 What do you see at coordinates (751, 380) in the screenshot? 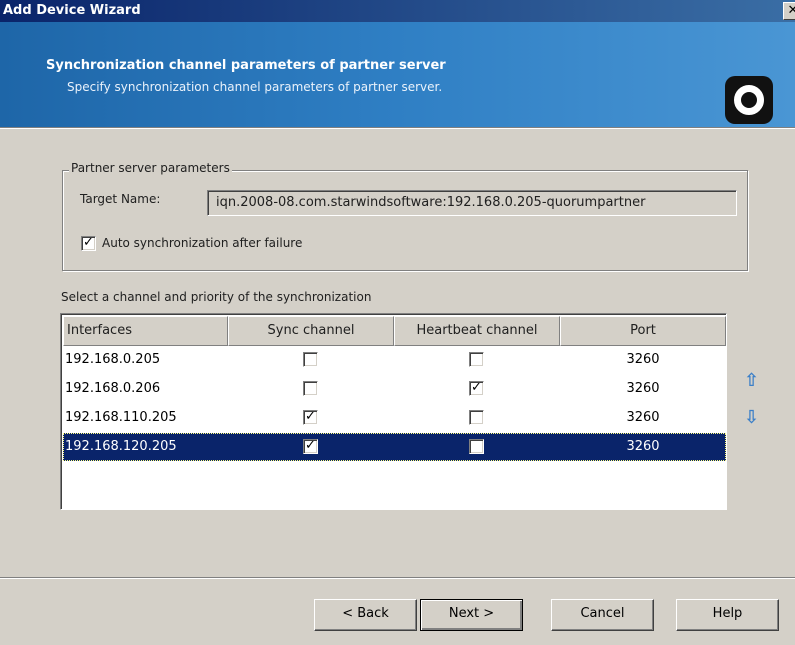
I see `arrow-up-icon: ⇧` at bounding box center [751, 380].